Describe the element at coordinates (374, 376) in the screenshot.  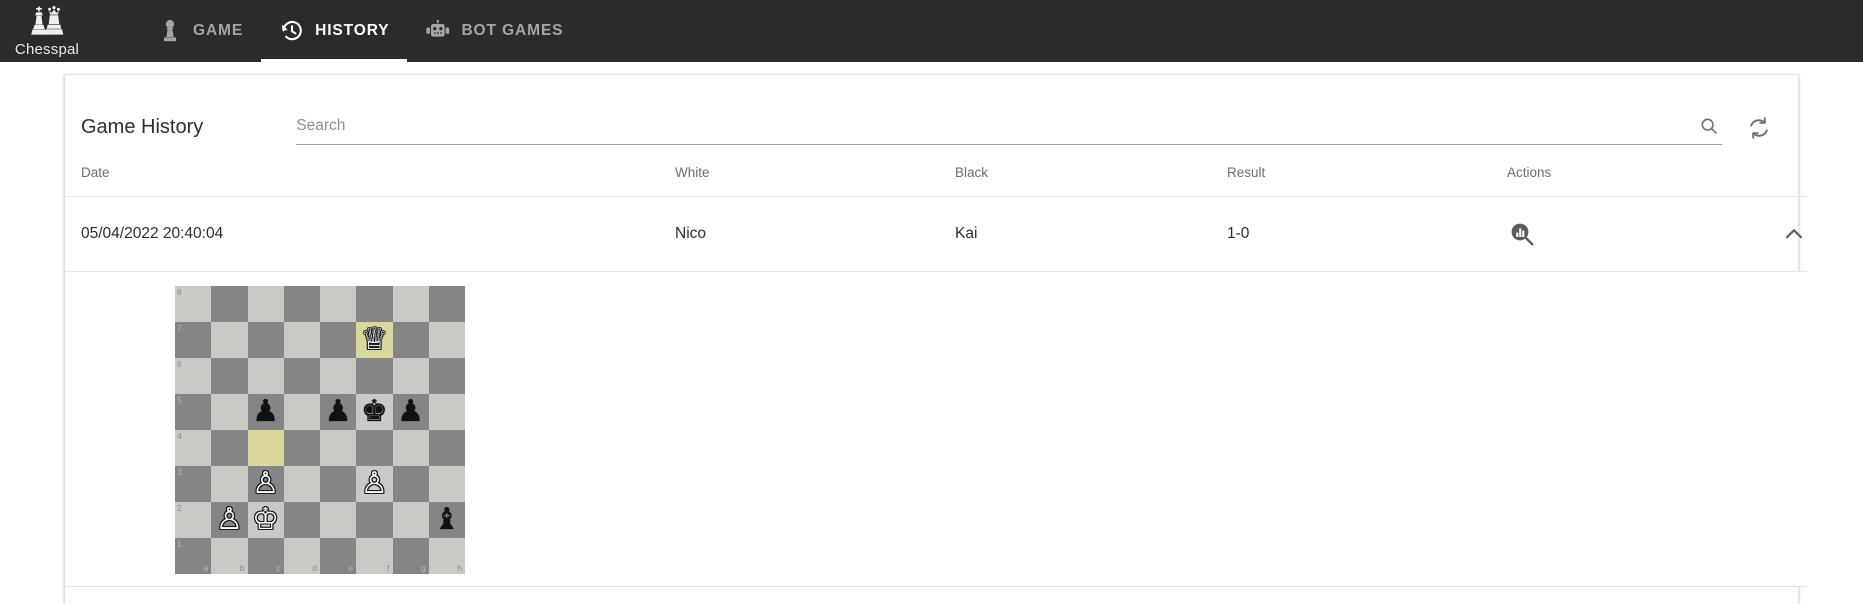
I see `board-square-f6` at that location.